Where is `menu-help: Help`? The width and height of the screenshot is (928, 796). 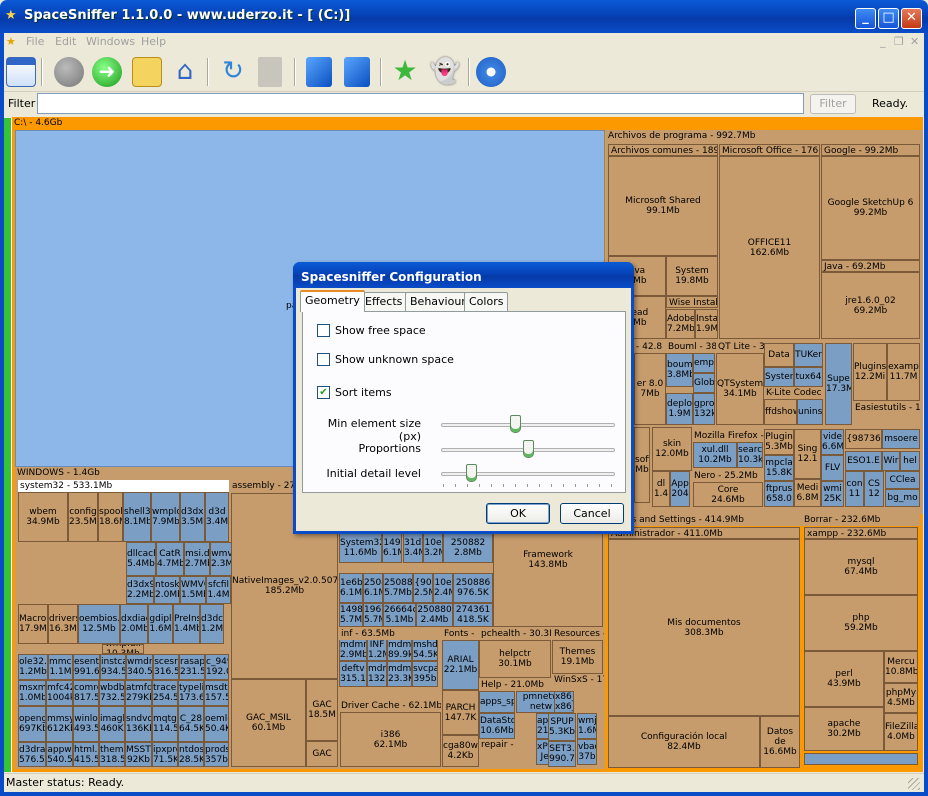
menu-help: Help is located at coordinates (153, 41).